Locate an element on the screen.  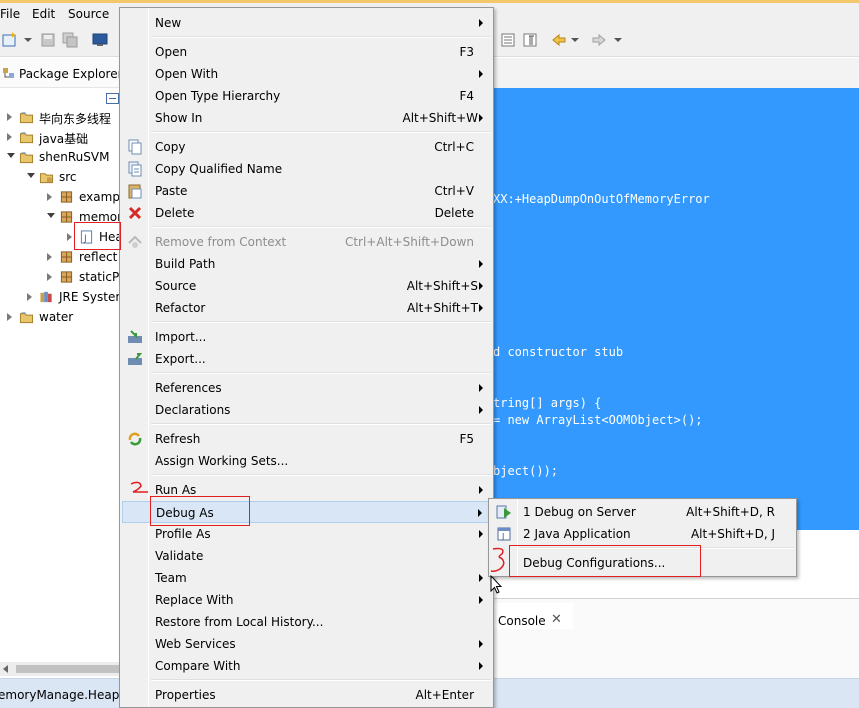
tree-item-label: java基础 is located at coordinates (64, 139).